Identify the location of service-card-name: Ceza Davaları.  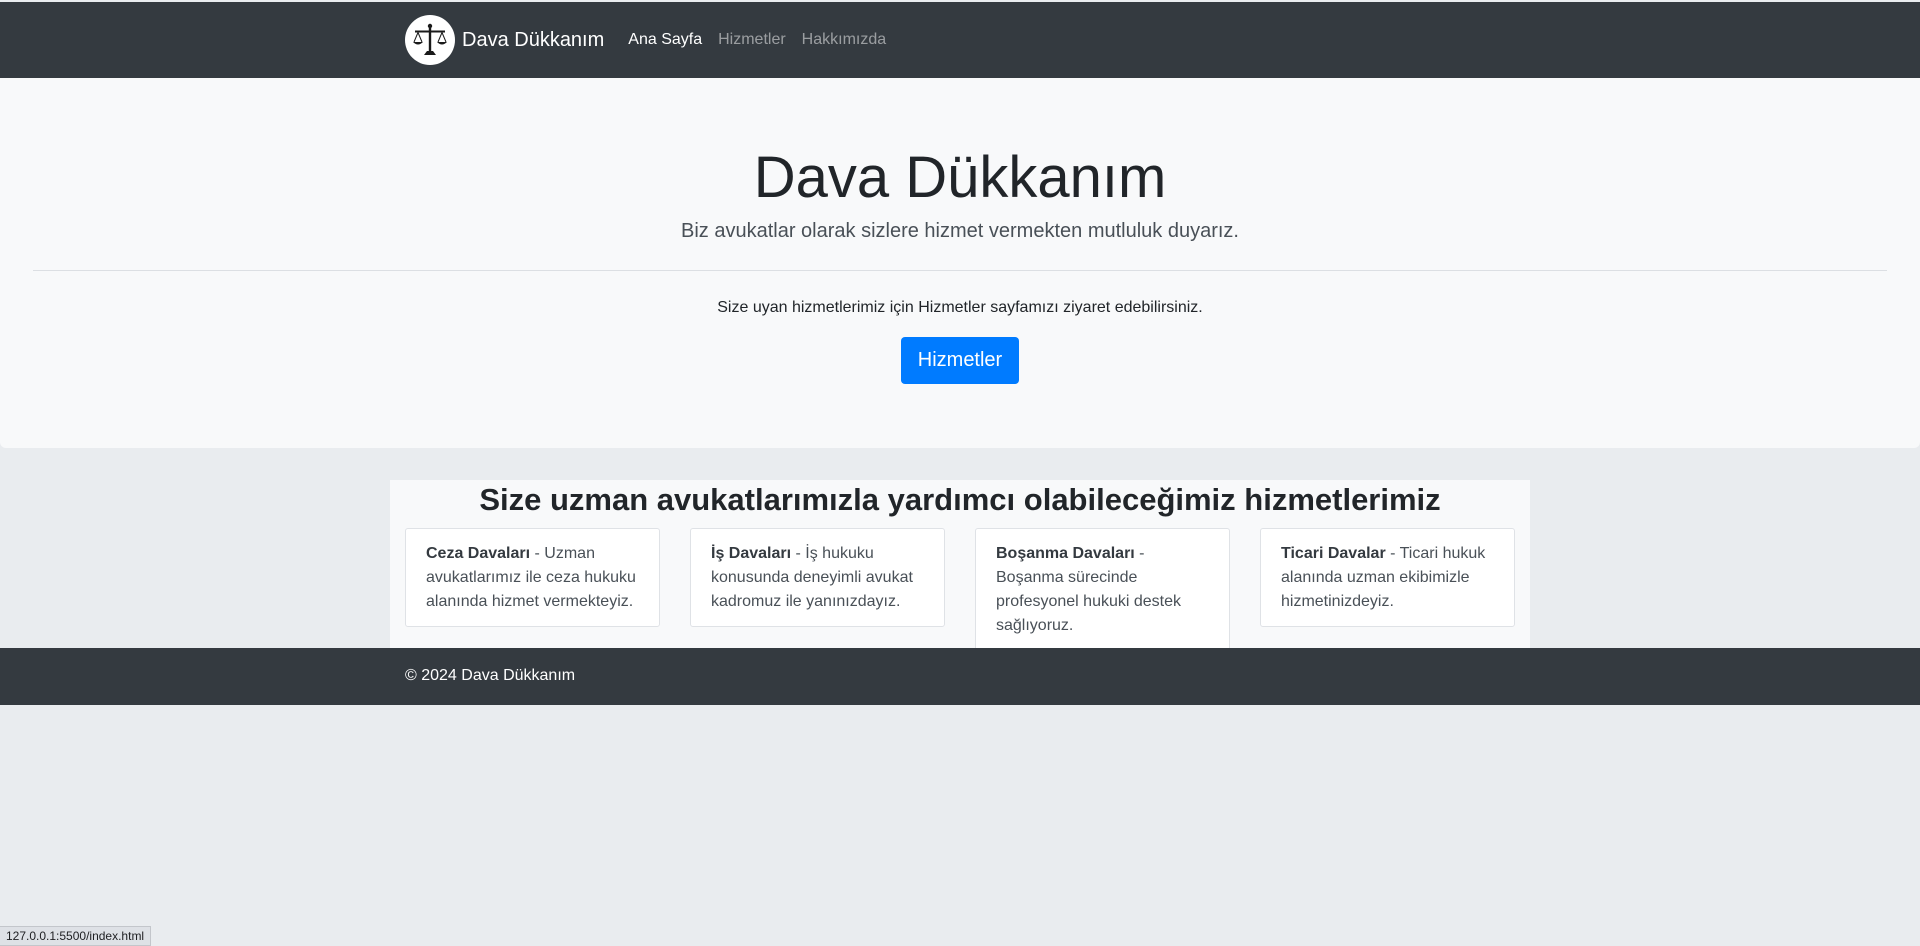
(478, 553).